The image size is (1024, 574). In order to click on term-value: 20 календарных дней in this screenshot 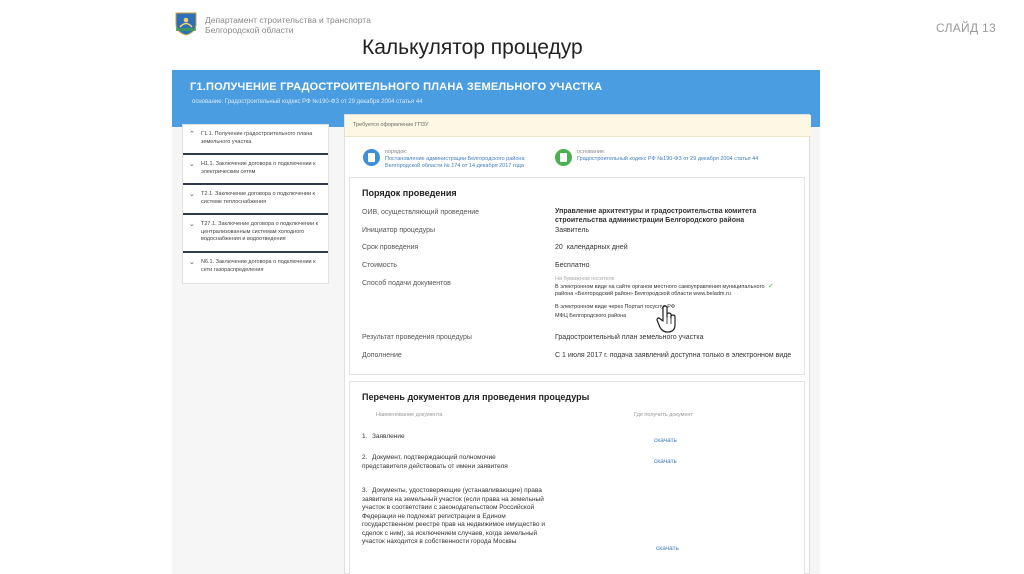, I will do `click(591, 248)`.